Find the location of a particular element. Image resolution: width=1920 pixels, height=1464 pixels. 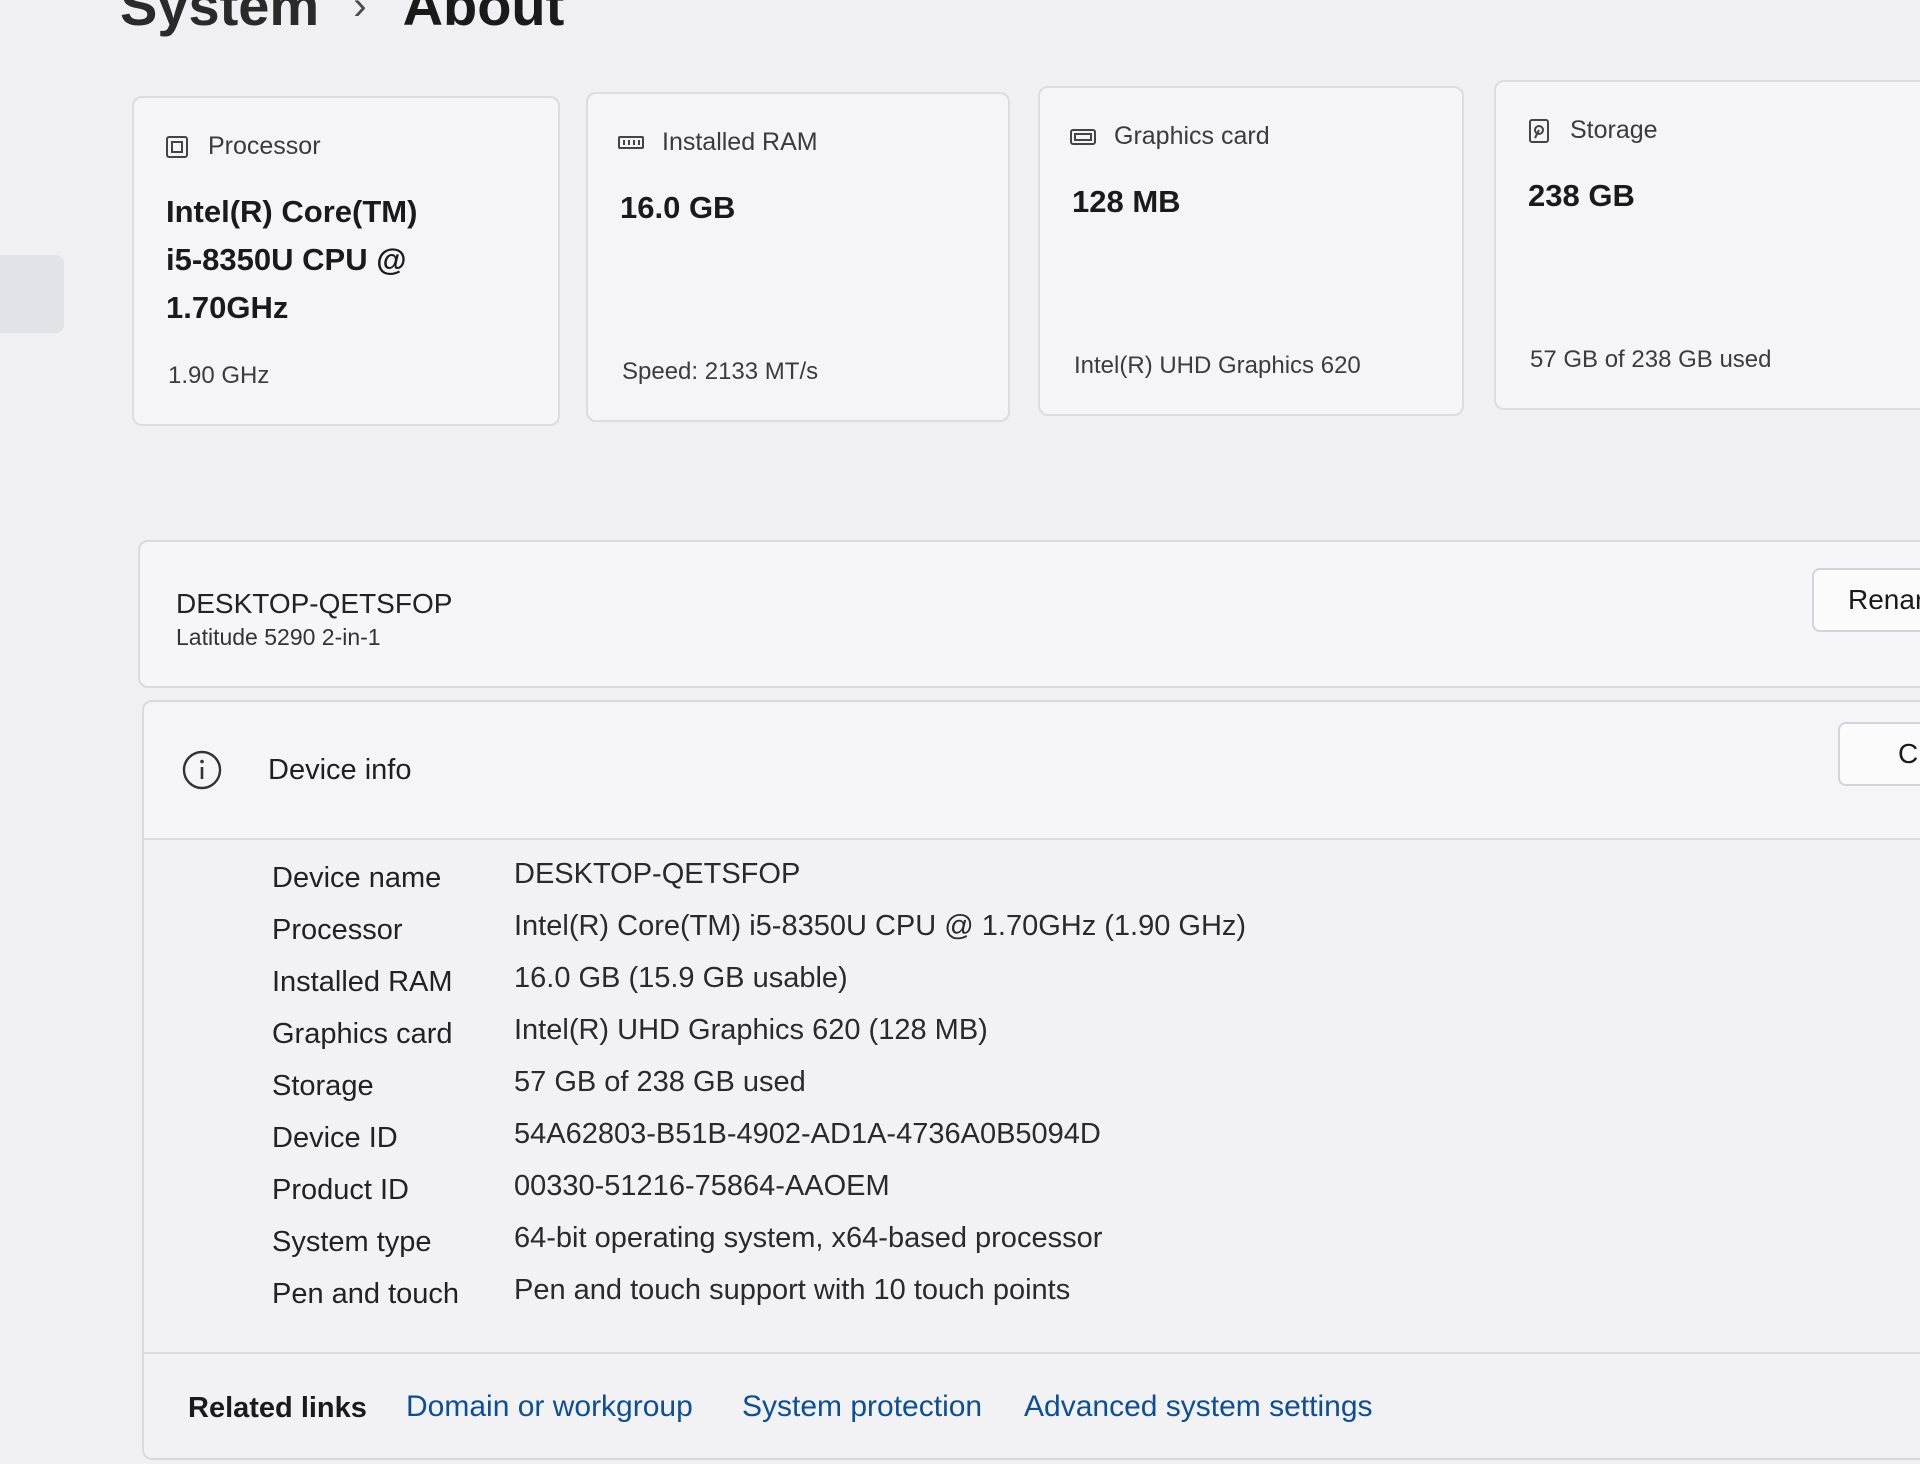

card-subtext: 57 GB of 238 GB used is located at coordinates (1651, 359).